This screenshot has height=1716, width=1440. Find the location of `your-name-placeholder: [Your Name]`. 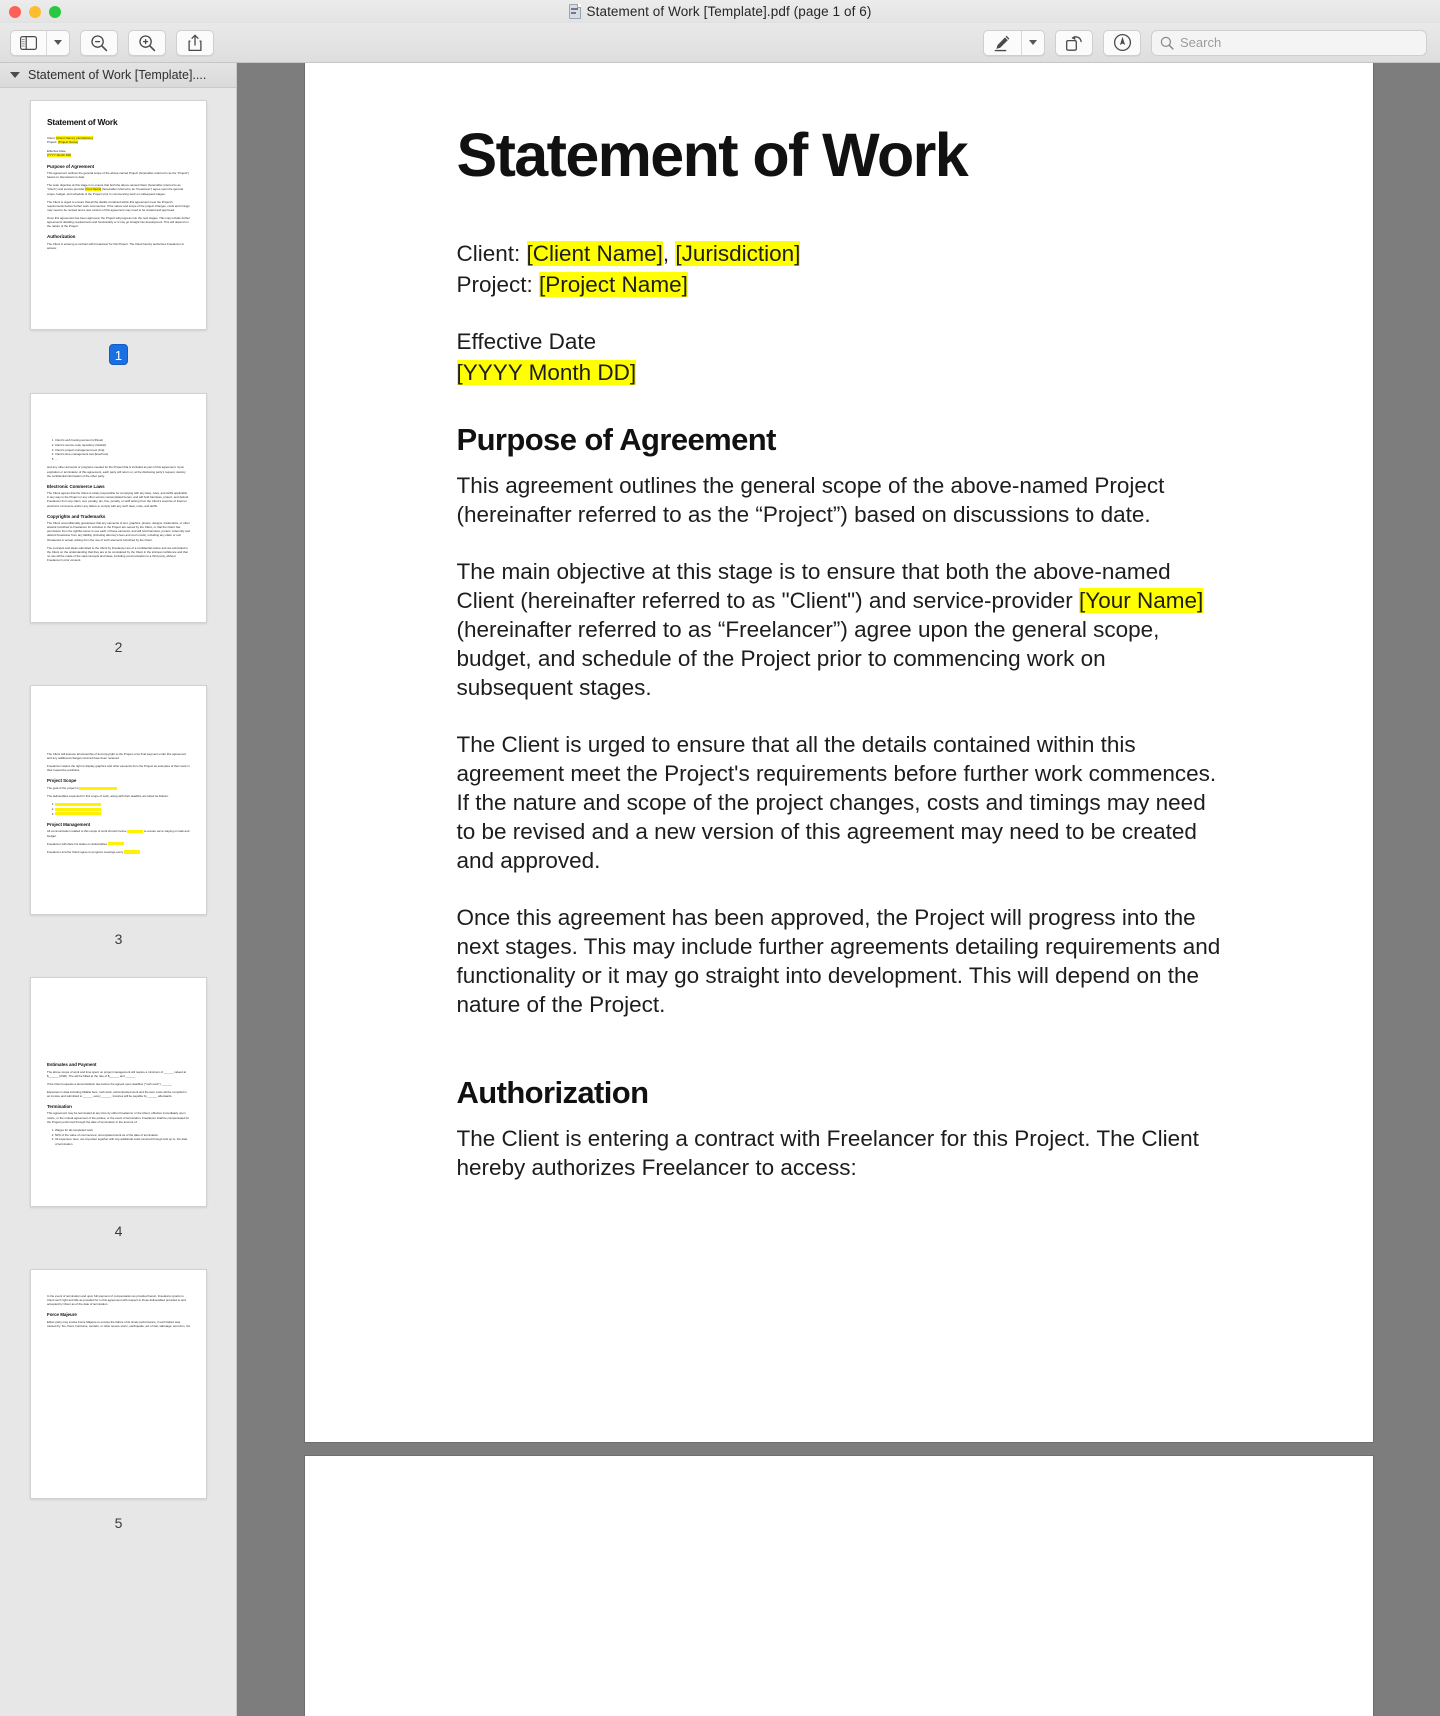

your-name-placeholder: [Your Name] is located at coordinates (1141, 601).